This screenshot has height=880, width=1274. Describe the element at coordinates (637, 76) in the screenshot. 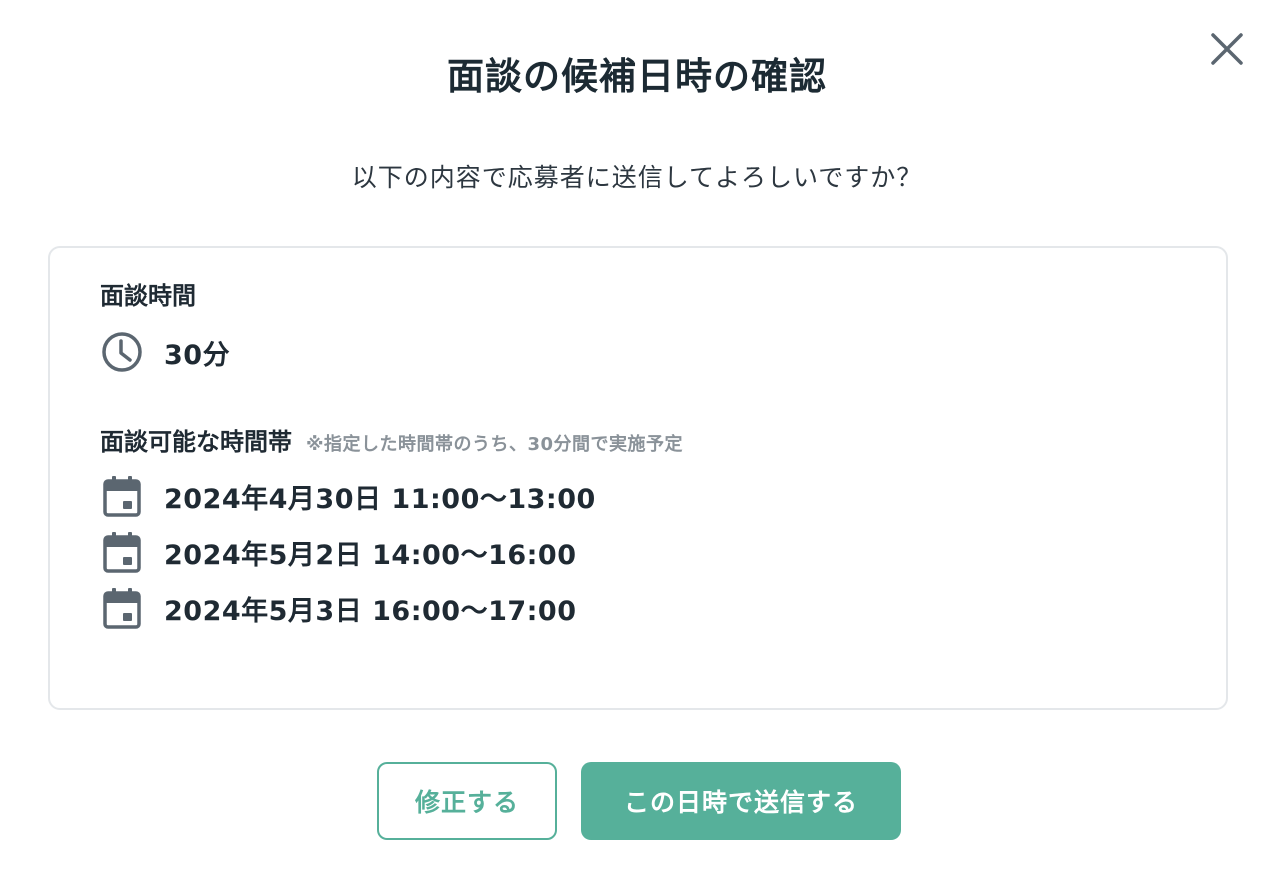

I see `dialog-title: 面談の候補日時の確認` at that location.